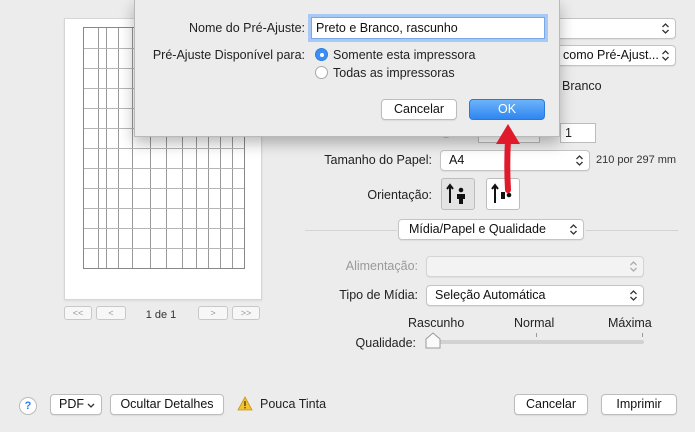  What do you see at coordinates (399, 195) in the screenshot?
I see `orientation-label: Orientação:` at bounding box center [399, 195].